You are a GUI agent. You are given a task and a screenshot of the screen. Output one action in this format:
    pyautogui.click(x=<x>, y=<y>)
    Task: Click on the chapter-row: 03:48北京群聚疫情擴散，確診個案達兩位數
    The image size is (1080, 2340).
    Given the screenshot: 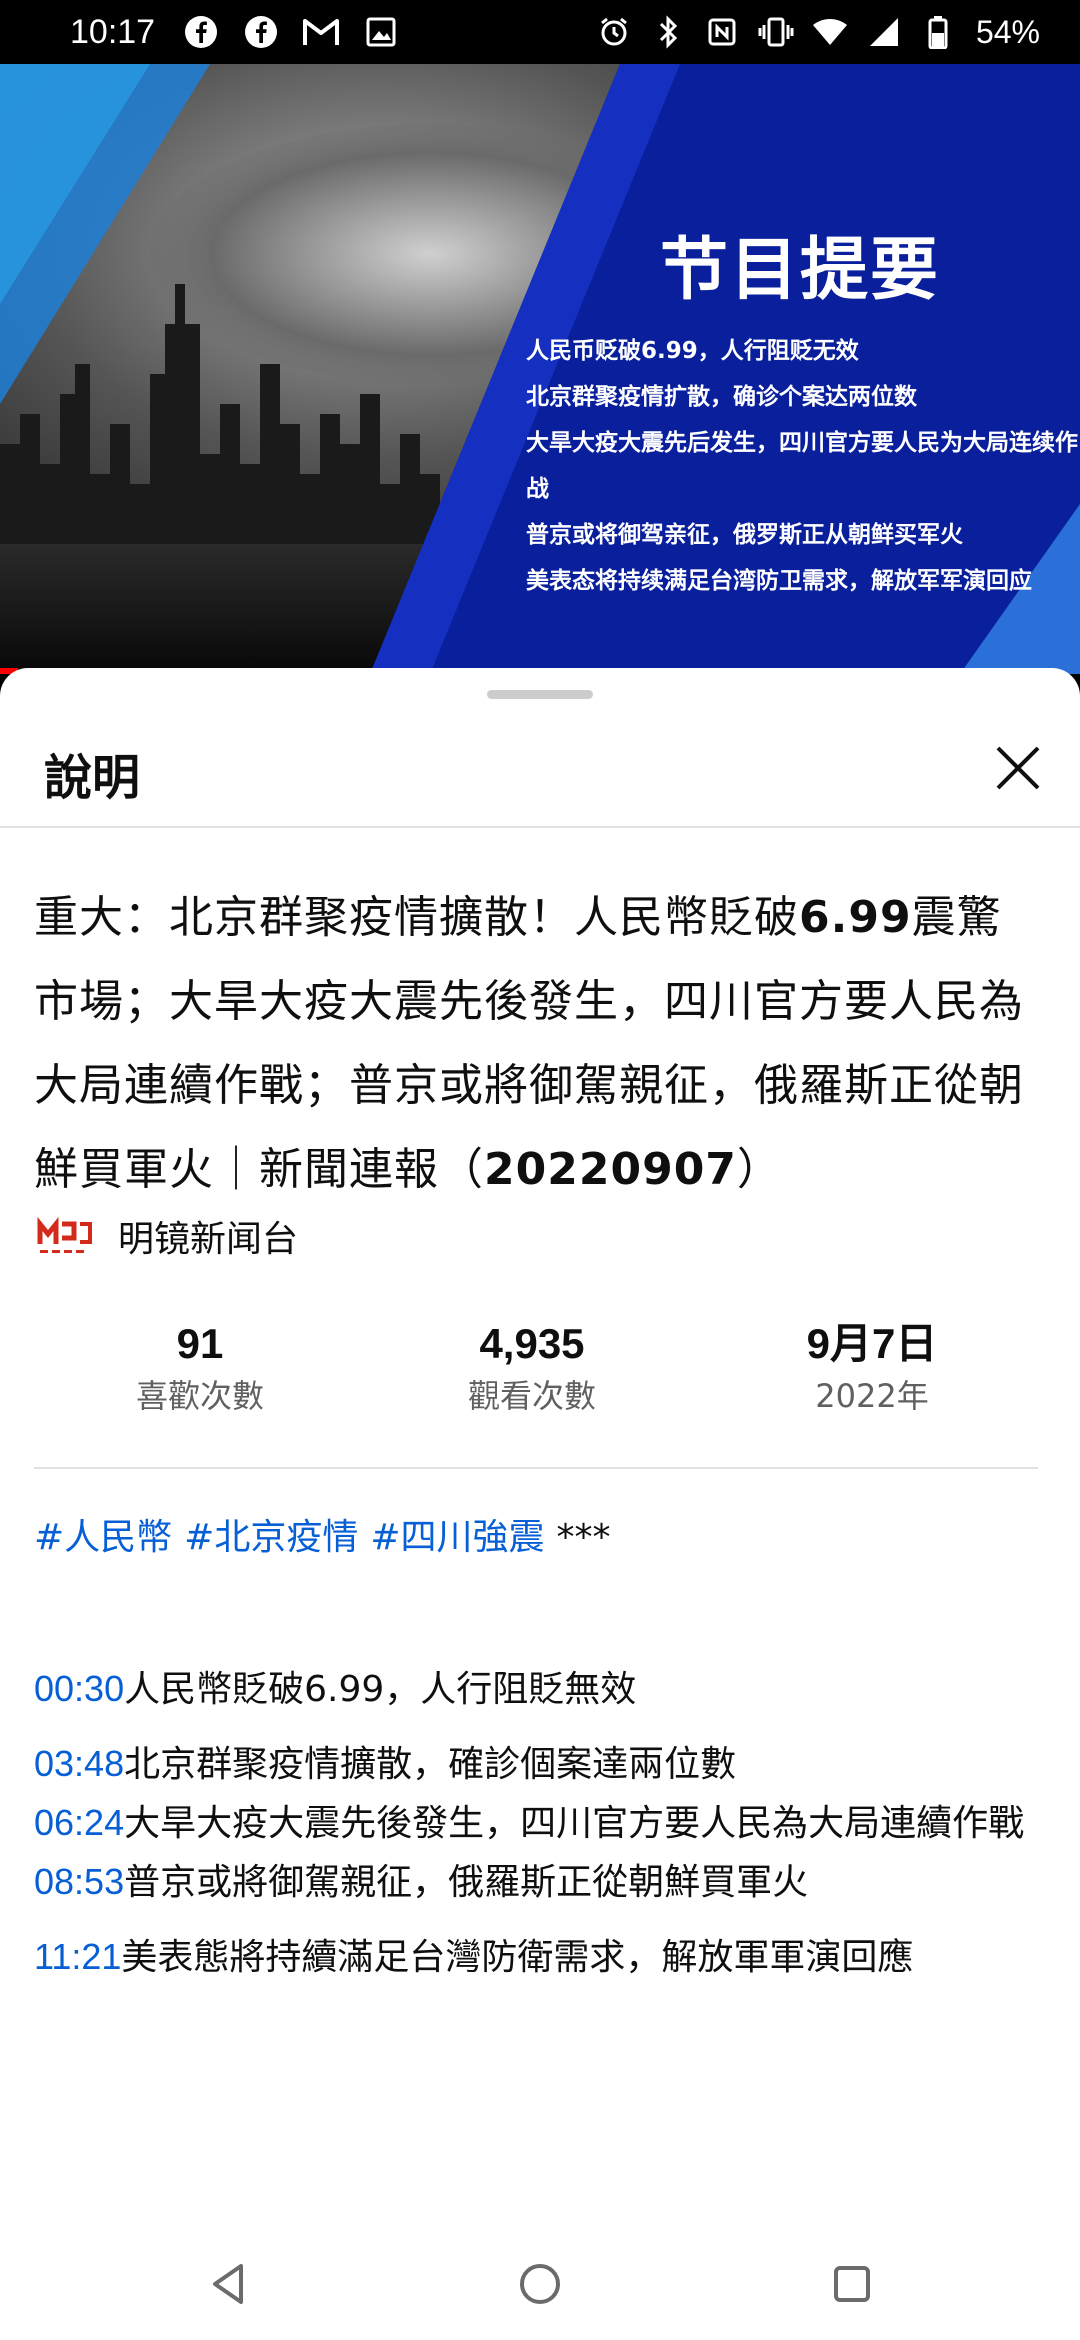 What is the action you would take?
    pyautogui.click(x=539, y=1764)
    